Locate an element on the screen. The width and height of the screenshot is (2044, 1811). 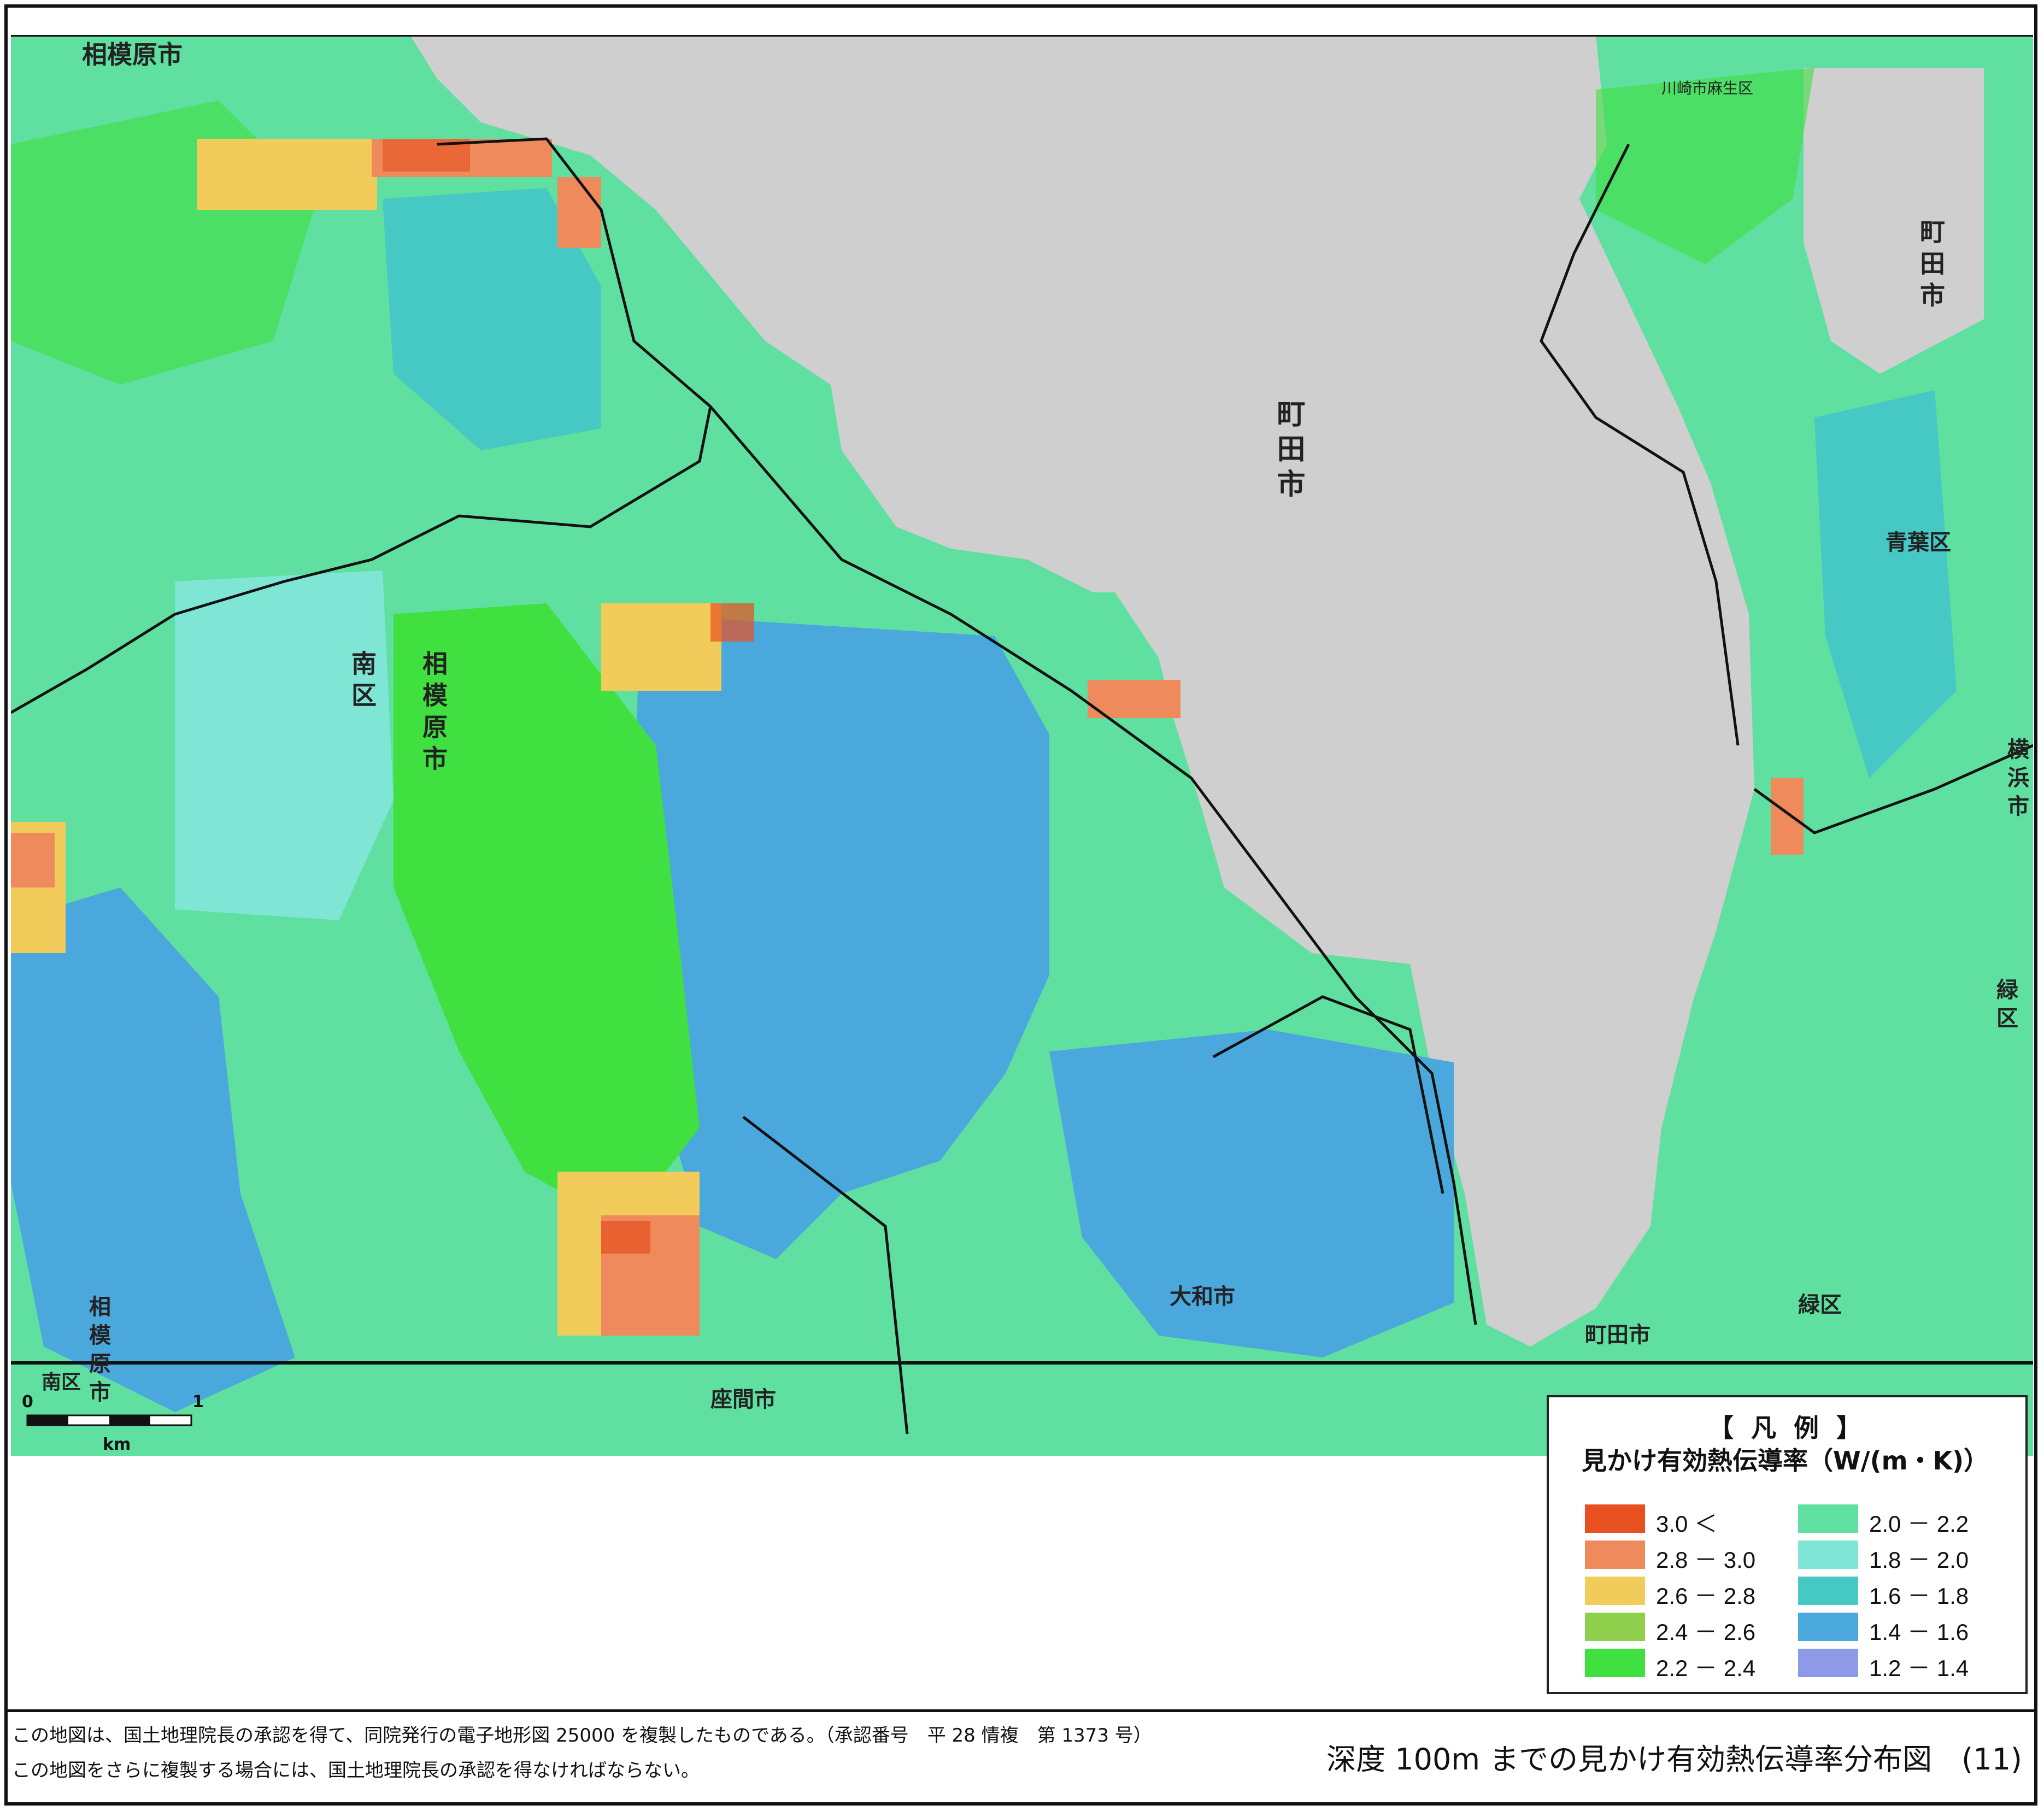
legend-label: 1.8 － 2.0 is located at coordinates (1919, 1560).